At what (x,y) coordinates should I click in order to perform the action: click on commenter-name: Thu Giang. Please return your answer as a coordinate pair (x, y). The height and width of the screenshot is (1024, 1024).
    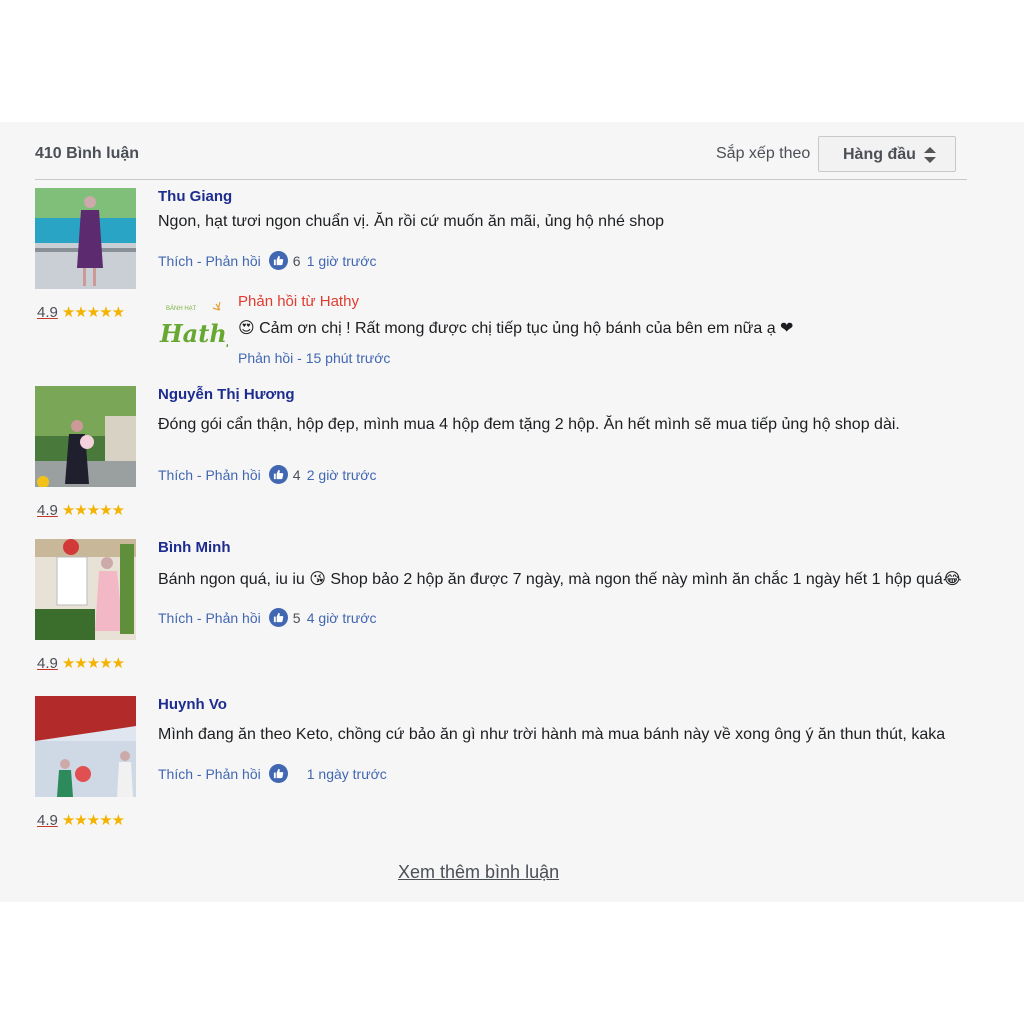
    Looking at the image, I should click on (195, 196).